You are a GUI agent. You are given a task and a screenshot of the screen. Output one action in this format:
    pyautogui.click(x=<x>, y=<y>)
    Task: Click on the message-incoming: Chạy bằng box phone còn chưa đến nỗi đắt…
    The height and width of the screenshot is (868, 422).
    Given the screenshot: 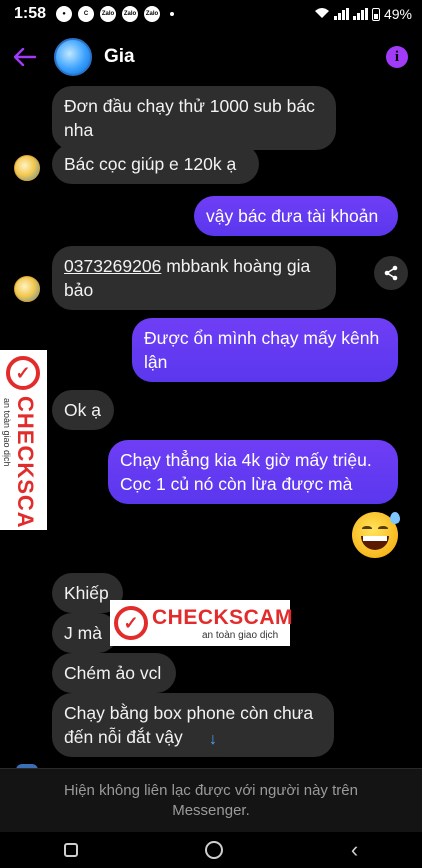 What is the action you would take?
    pyautogui.click(x=193, y=725)
    